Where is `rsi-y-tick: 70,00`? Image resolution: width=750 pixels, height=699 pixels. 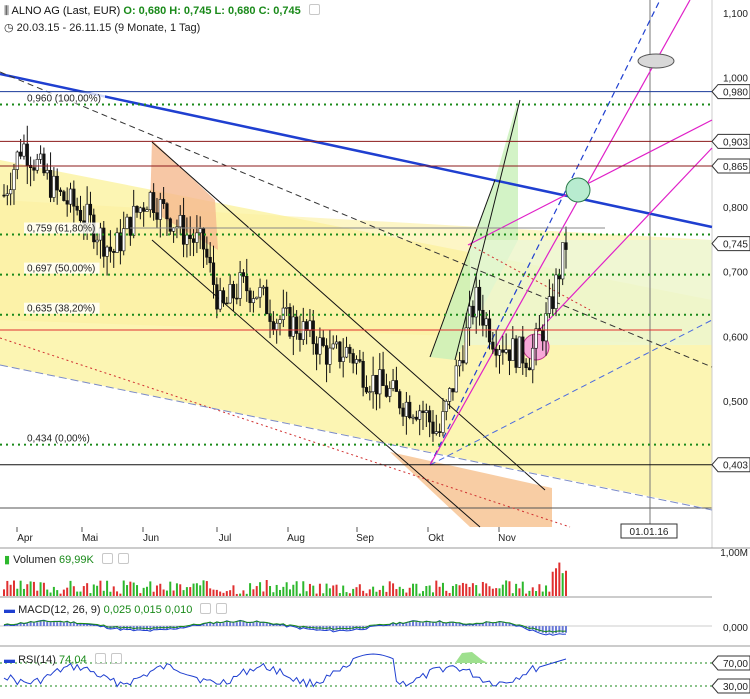
rsi-y-tick: 70,00 is located at coordinates (735, 664).